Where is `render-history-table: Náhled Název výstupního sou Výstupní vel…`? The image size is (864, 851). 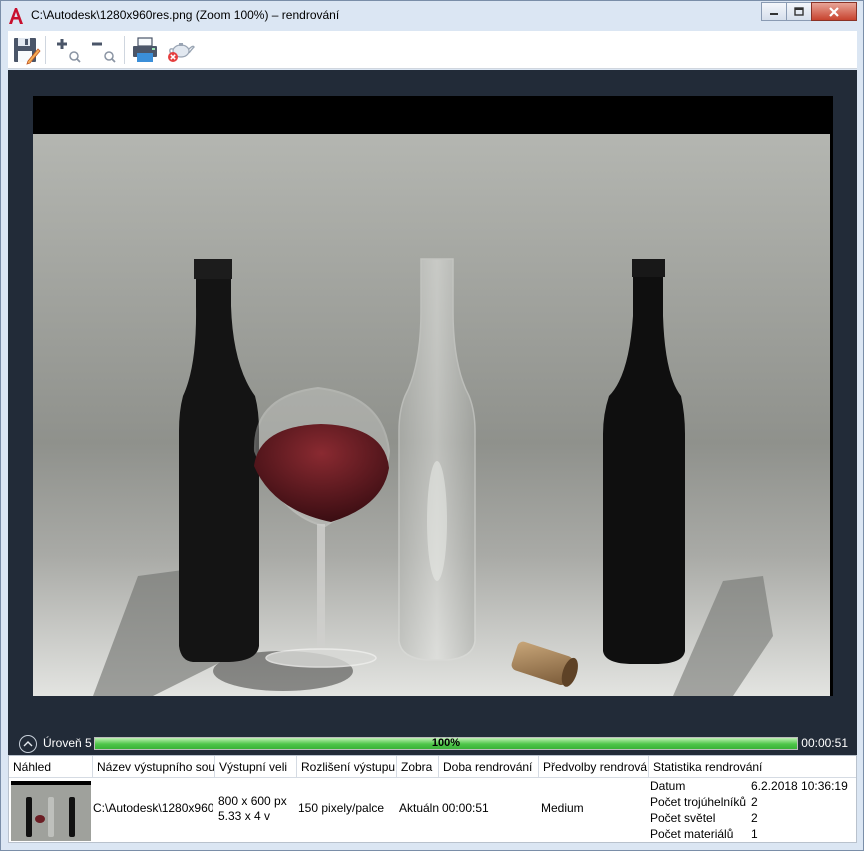
render-history-table: Náhled Název výstupního sou Výstupní vel… is located at coordinates (432, 799).